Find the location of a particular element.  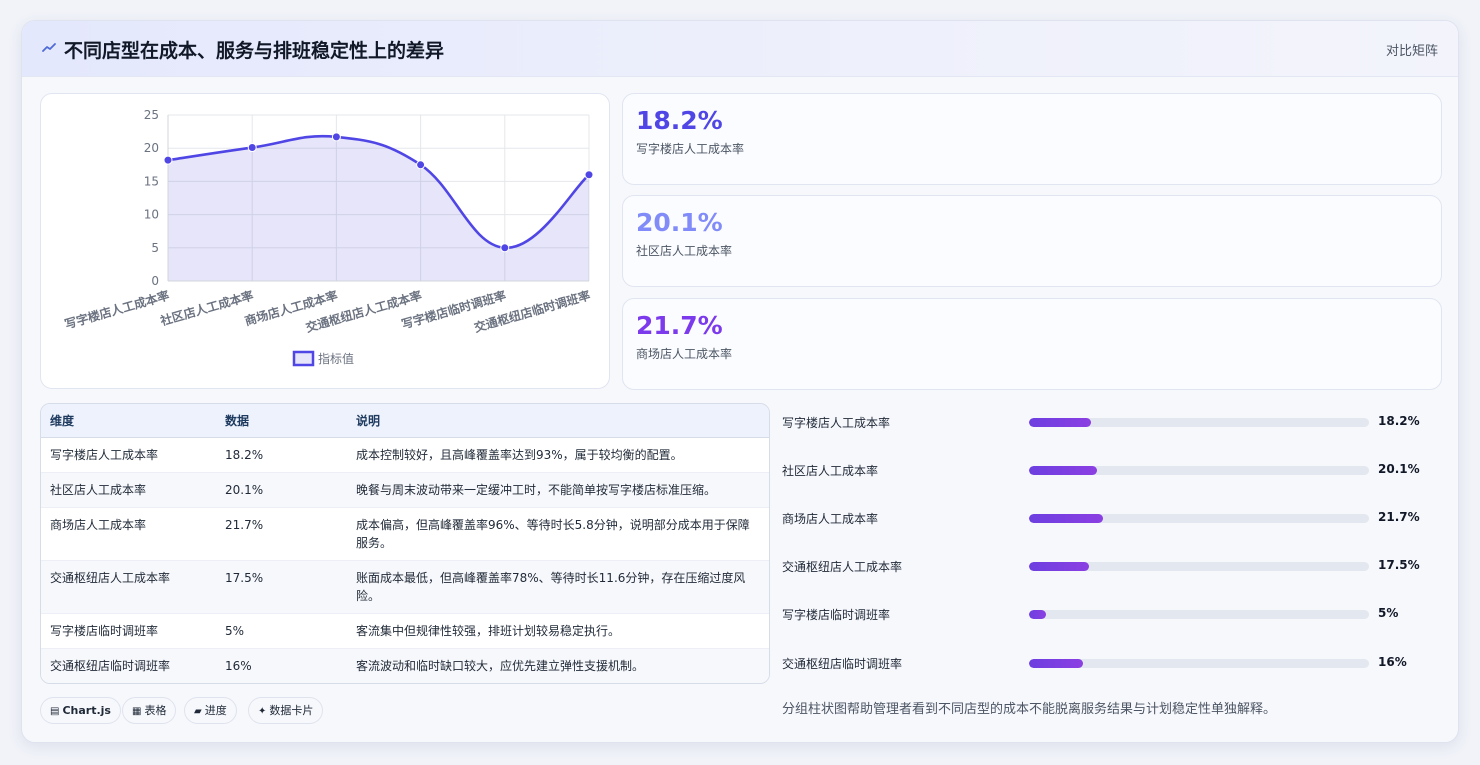

progress-label: 社区店人工成本率 is located at coordinates (830, 471).